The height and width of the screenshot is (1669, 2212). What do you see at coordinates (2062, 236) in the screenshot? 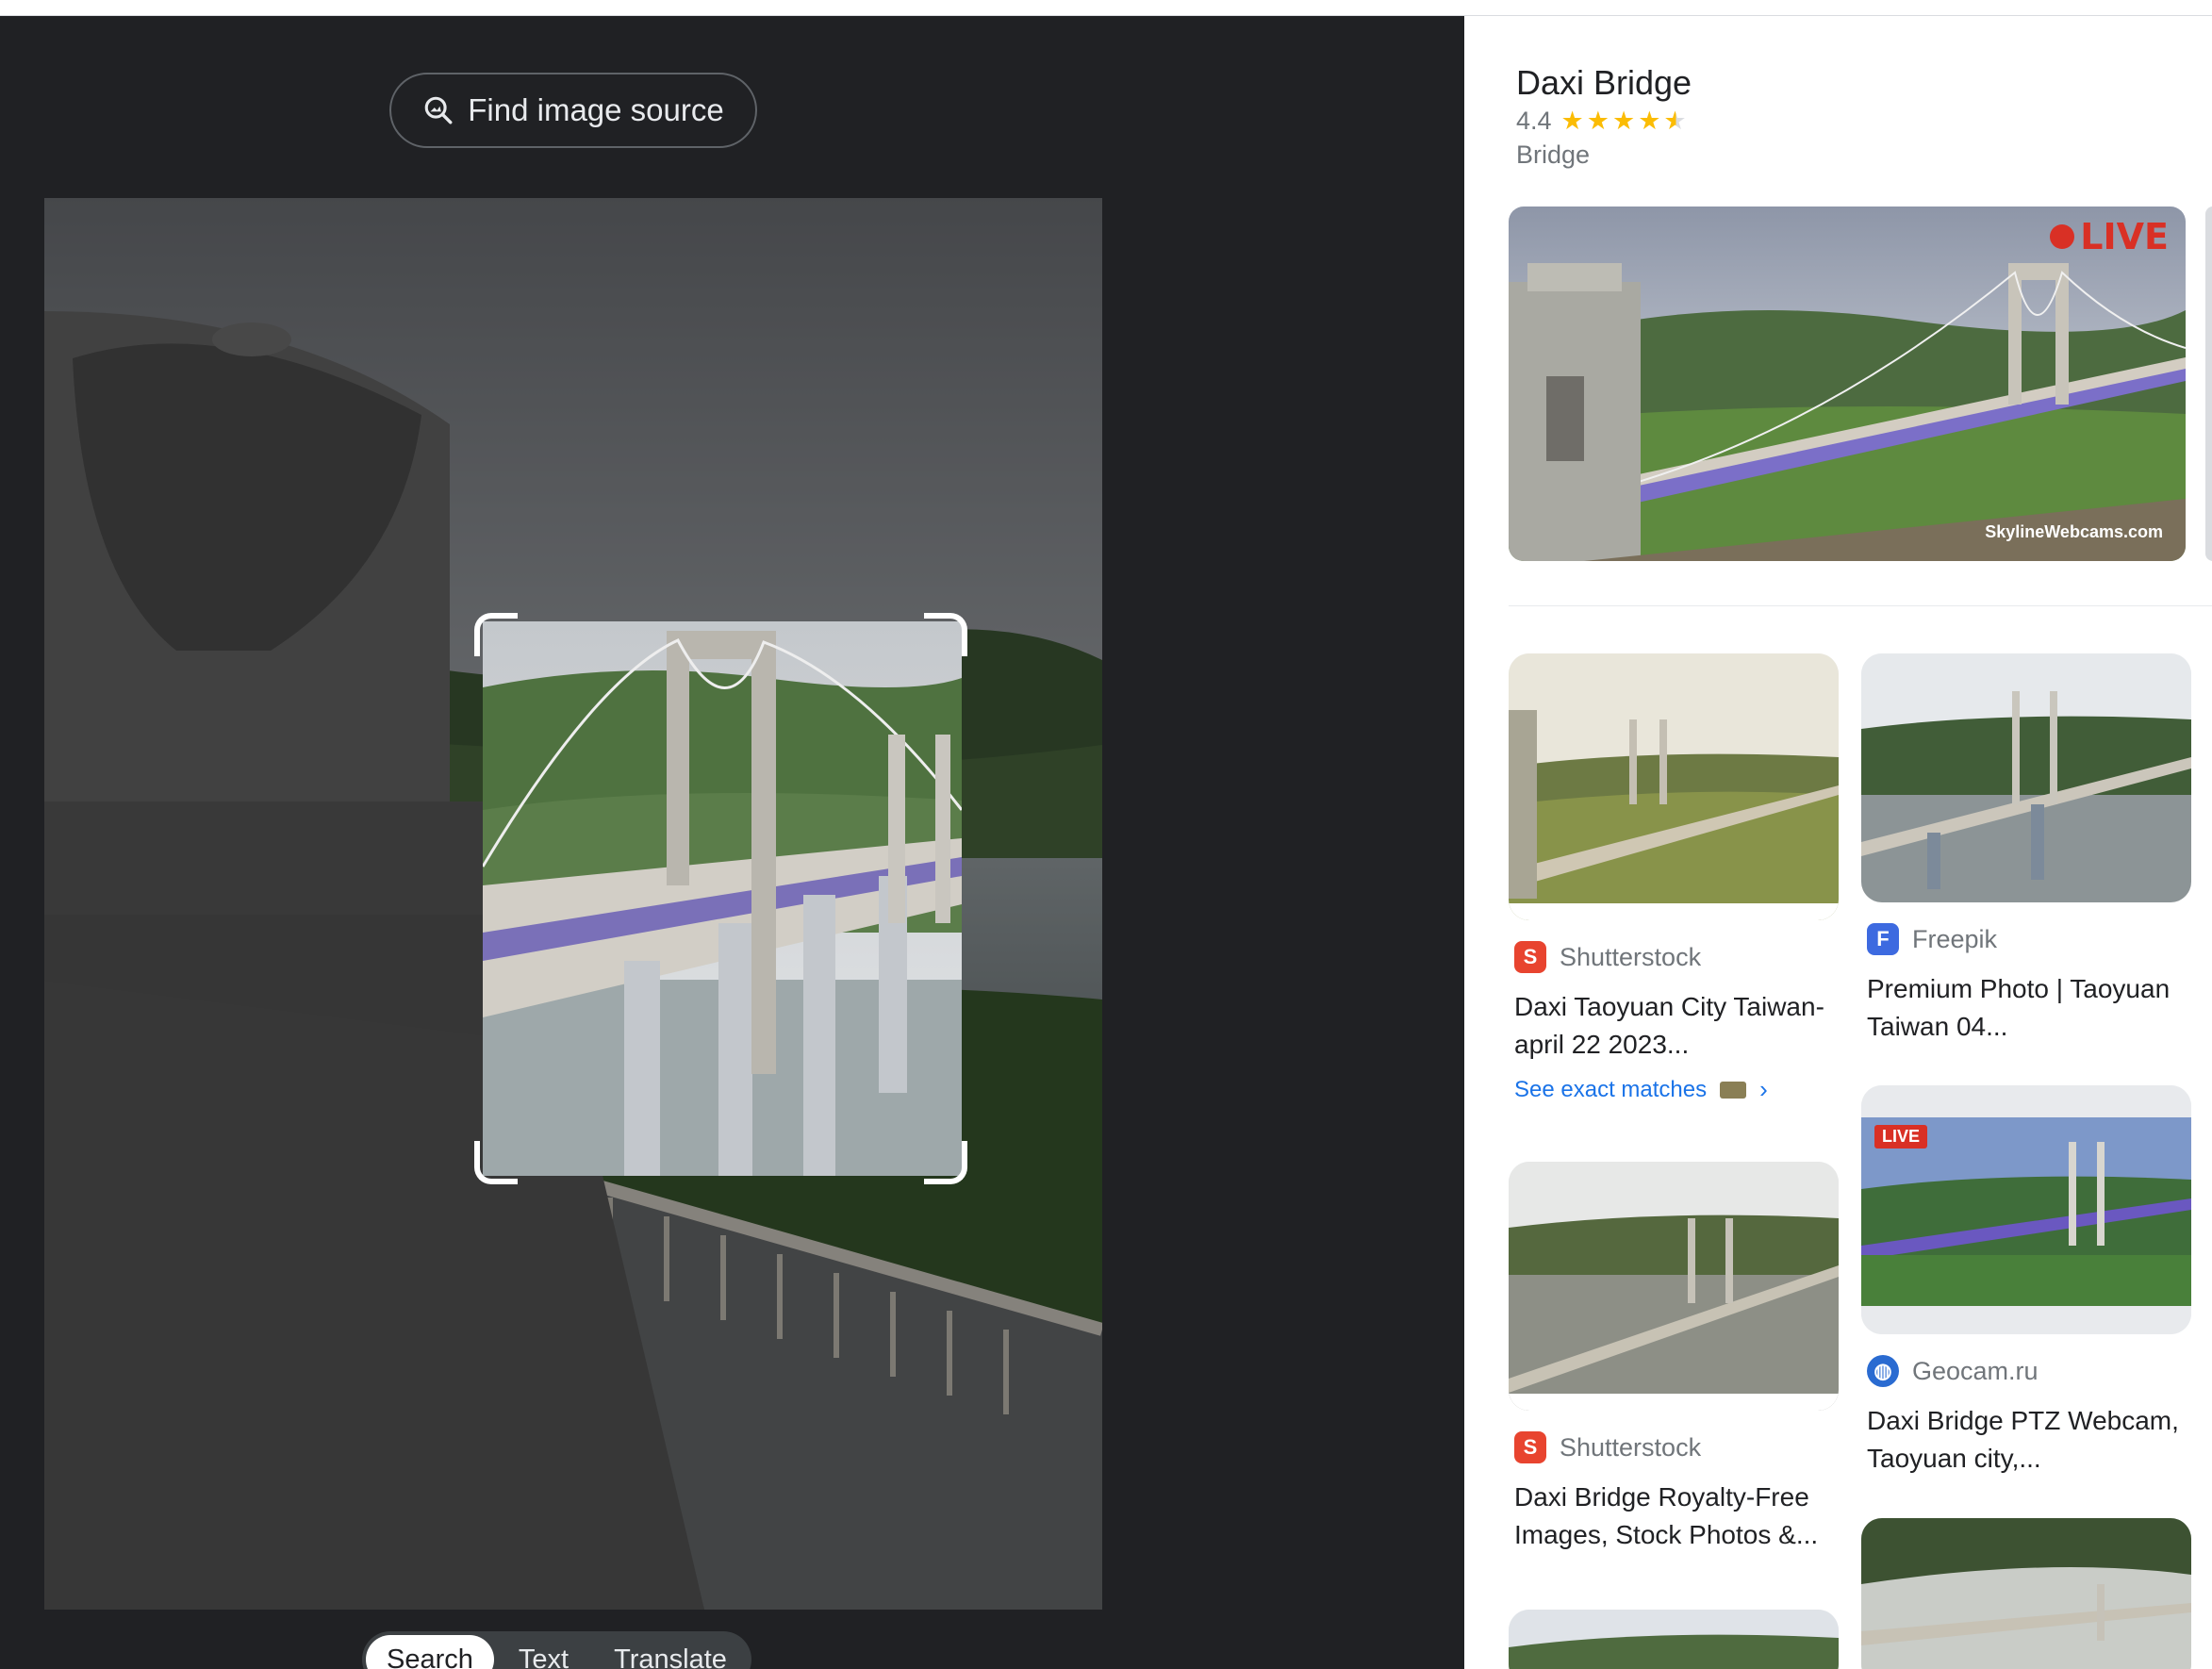
I see `live-dot-icon` at bounding box center [2062, 236].